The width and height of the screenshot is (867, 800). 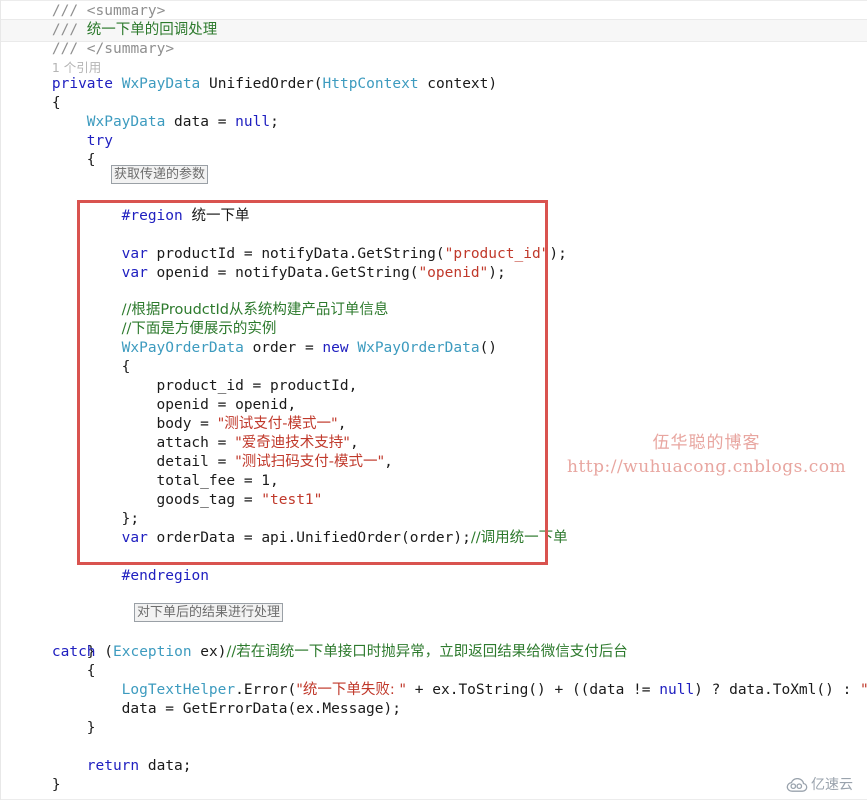 I want to click on code-token: LogTextHelper, so click(x=178, y=690).